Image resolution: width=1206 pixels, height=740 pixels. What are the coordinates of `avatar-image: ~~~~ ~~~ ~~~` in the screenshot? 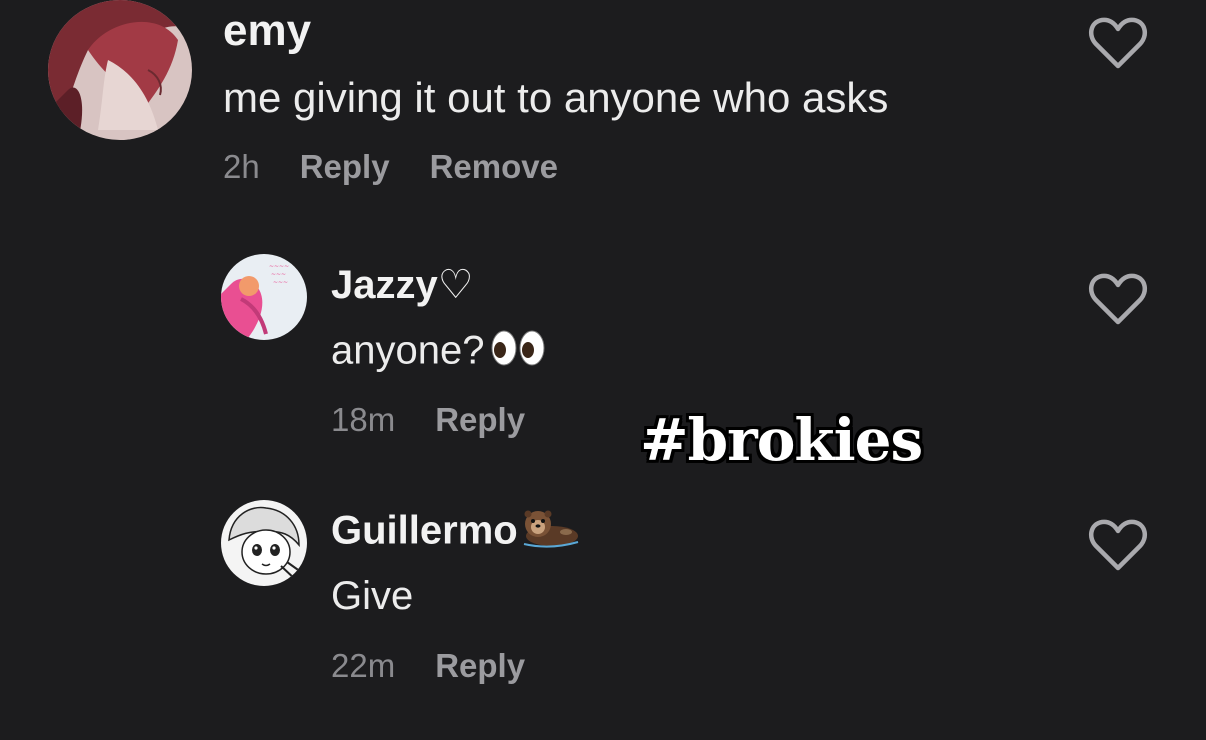 It's located at (264, 297).